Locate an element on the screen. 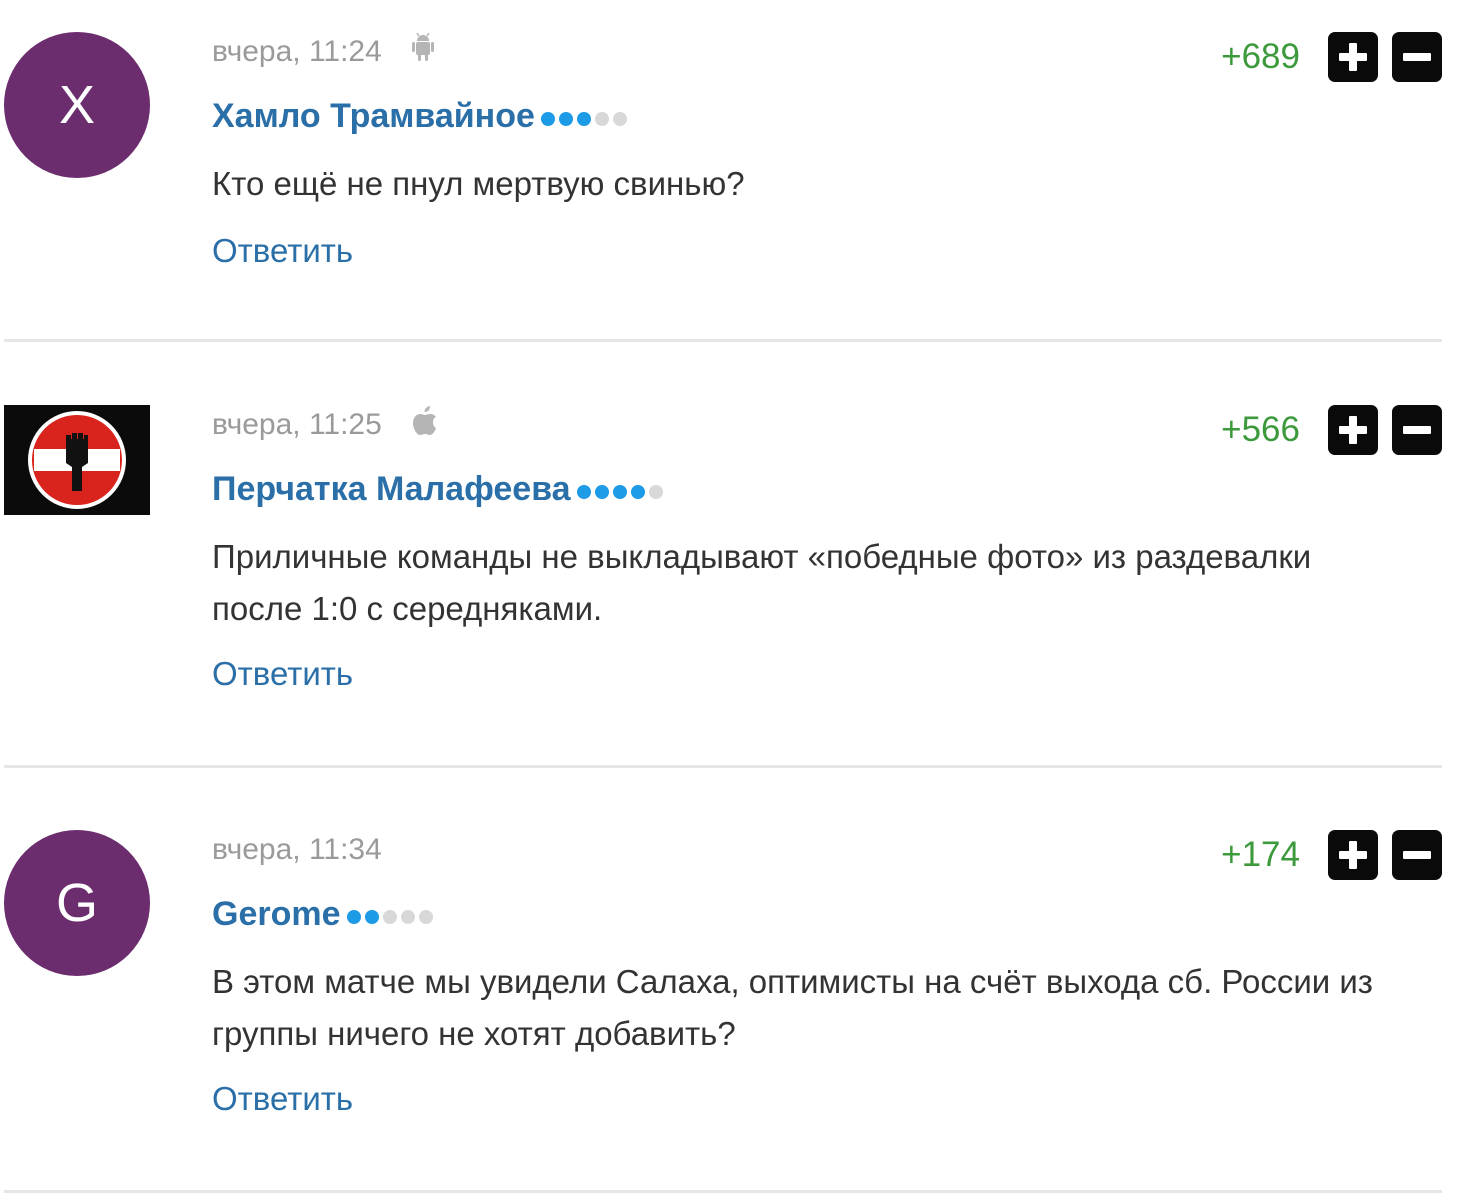  score: +566 is located at coordinates (1260, 429).